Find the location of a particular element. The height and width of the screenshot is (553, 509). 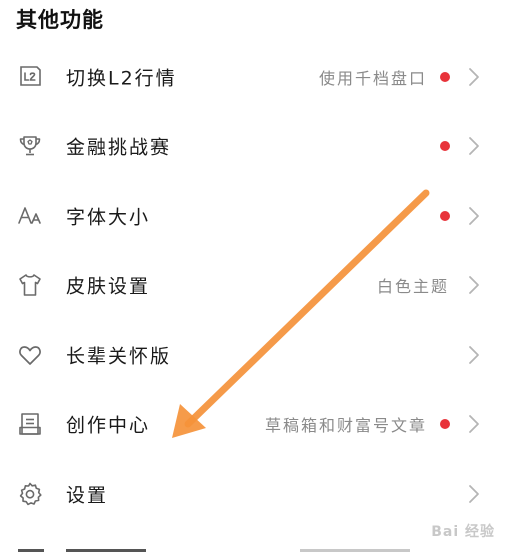

next-row-partial is located at coordinates (254, 546).